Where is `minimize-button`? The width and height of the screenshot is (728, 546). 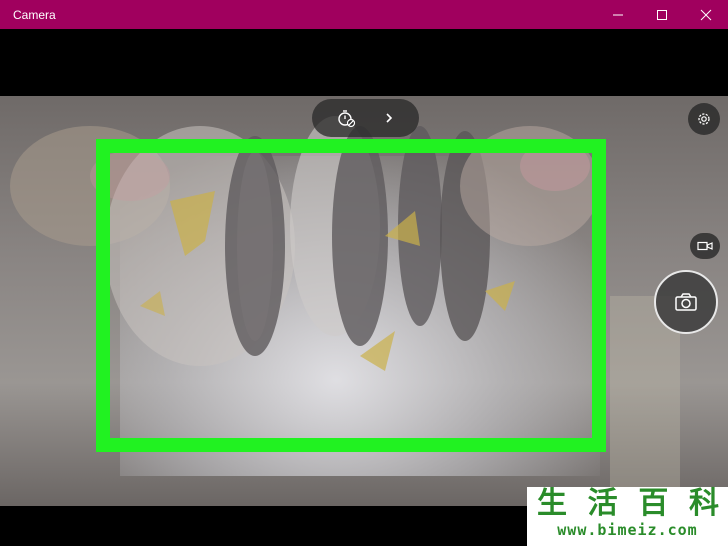
minimize-button is located at coordinates (618, 14).